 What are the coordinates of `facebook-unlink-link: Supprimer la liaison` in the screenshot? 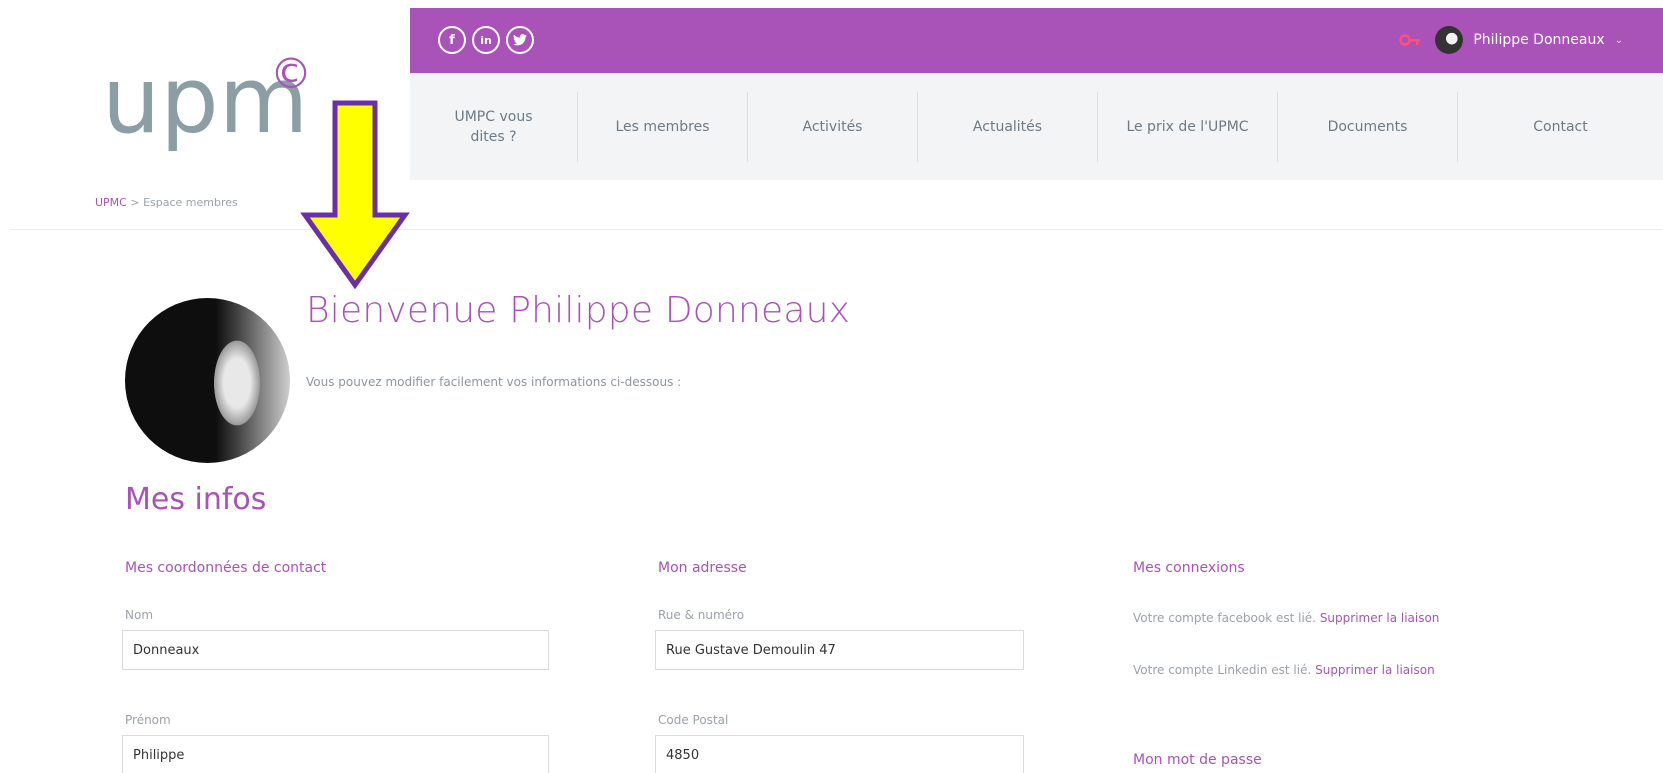 It's located at (1380, 618).